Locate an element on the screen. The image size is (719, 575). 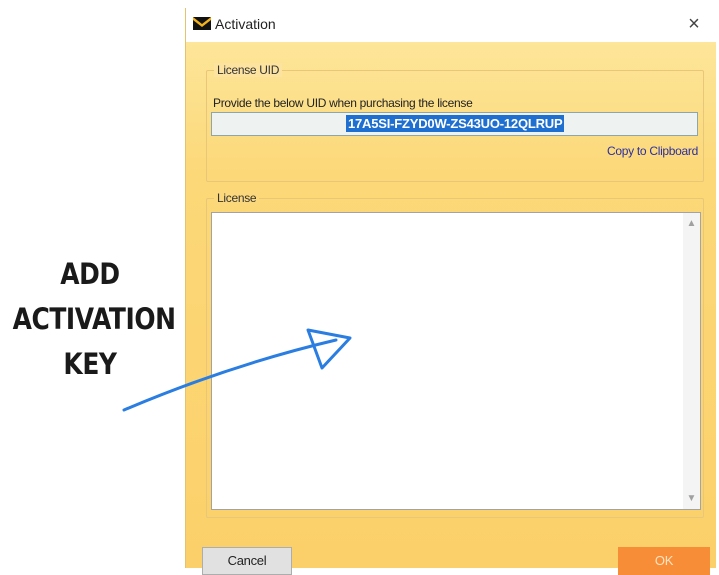
annotation-arrow-layer is located at coordinates (237, 370).